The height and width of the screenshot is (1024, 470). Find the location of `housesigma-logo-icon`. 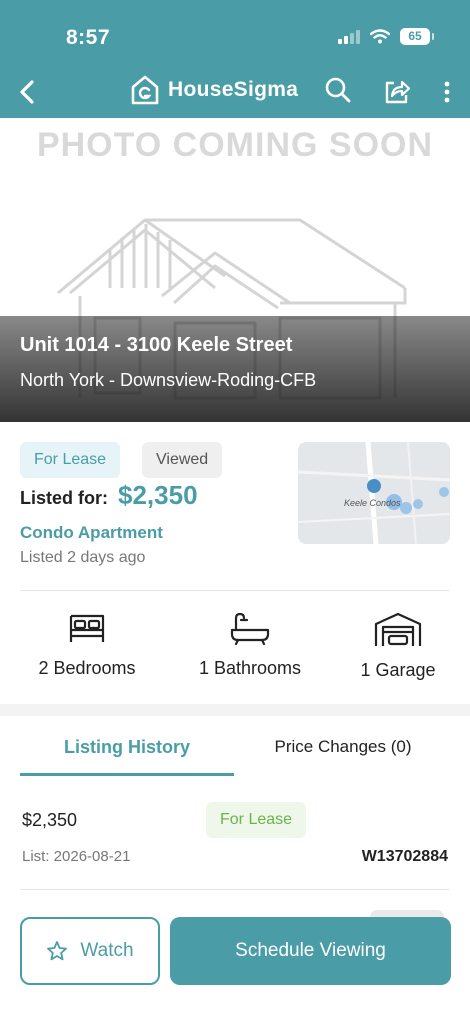

housesigma-logo-icon is located at coordinates (145, 90).